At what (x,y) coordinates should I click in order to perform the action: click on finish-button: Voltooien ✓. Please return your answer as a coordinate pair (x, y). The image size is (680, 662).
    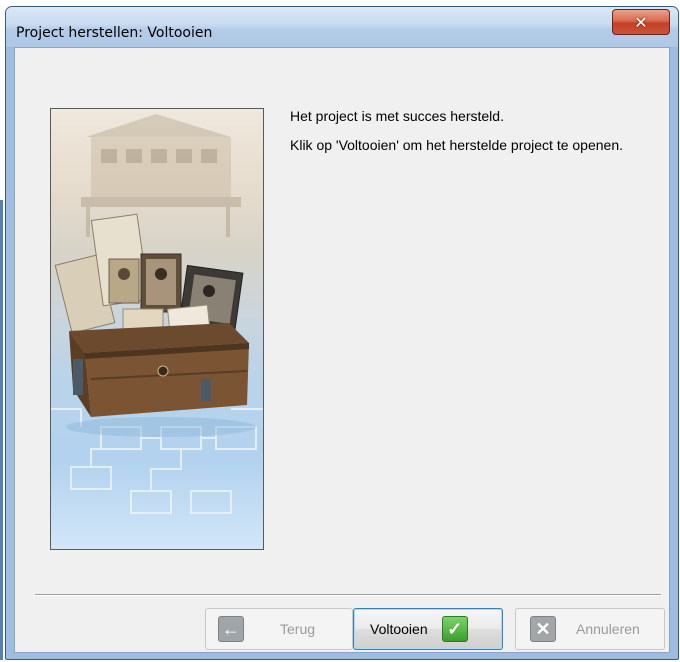
    Looking at the image, I should click on (428, 629).